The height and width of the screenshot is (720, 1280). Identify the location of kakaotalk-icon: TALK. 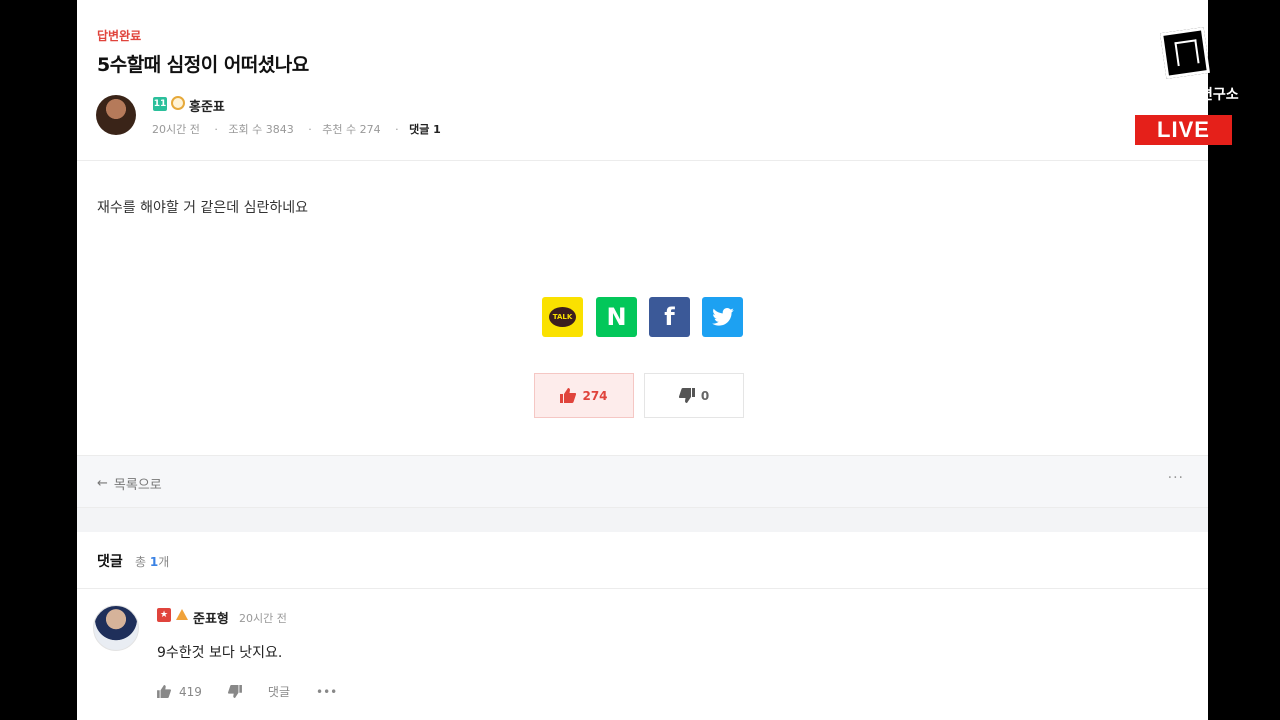
(562, 317).